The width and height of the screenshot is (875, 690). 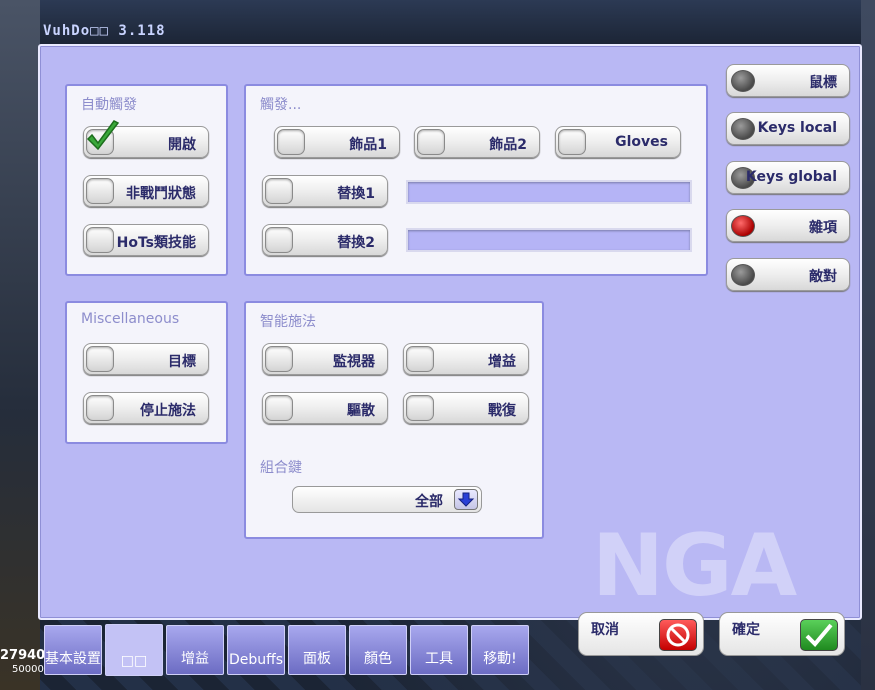 I want to click on tab-panels: 面板, so click(x=317, y=650).